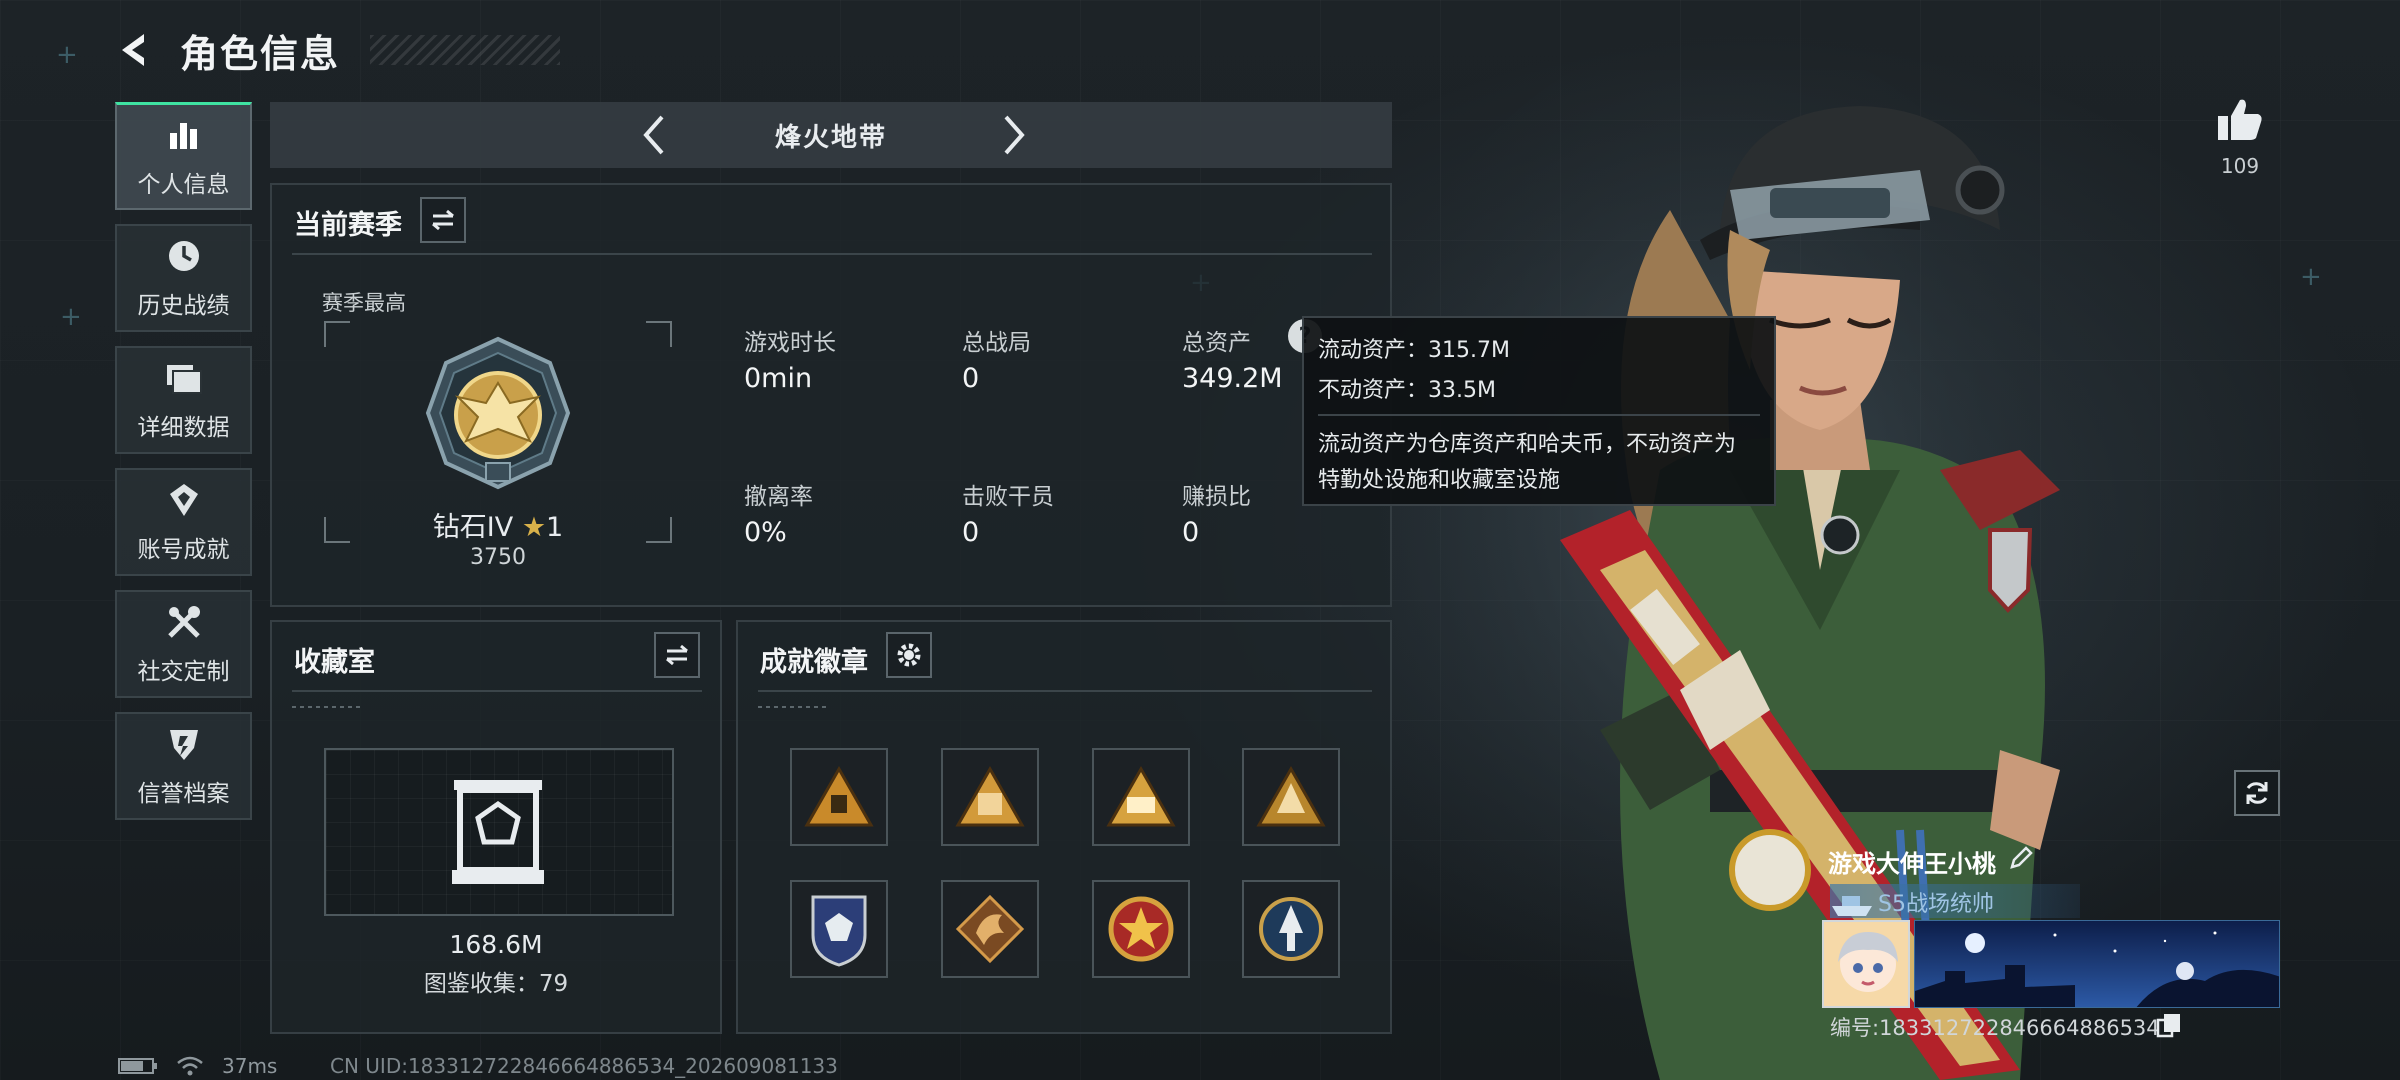  I want to click on back-button, so click(134, 50).